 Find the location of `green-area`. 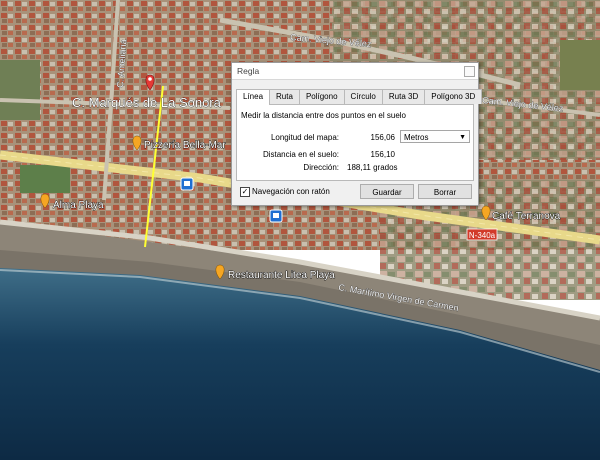

green-area is located at coordinates (20, 90).